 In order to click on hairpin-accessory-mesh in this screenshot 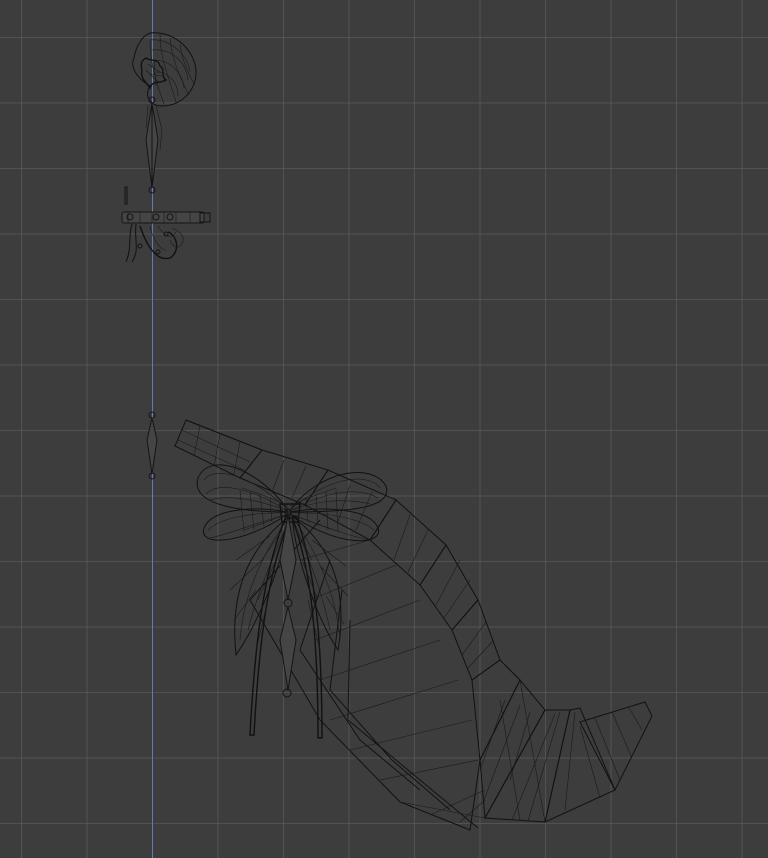, I will do `click(166, 224)`.